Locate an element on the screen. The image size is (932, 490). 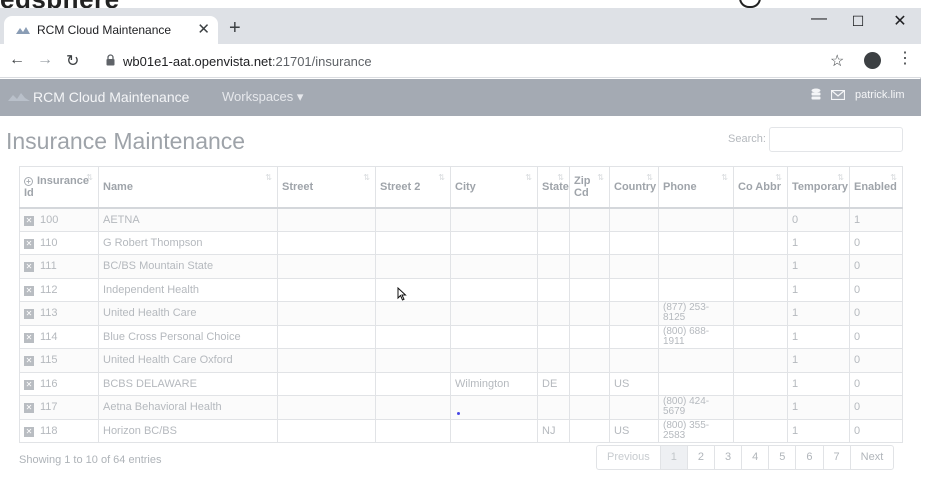
cell-city is located at coordinates (494, 336).